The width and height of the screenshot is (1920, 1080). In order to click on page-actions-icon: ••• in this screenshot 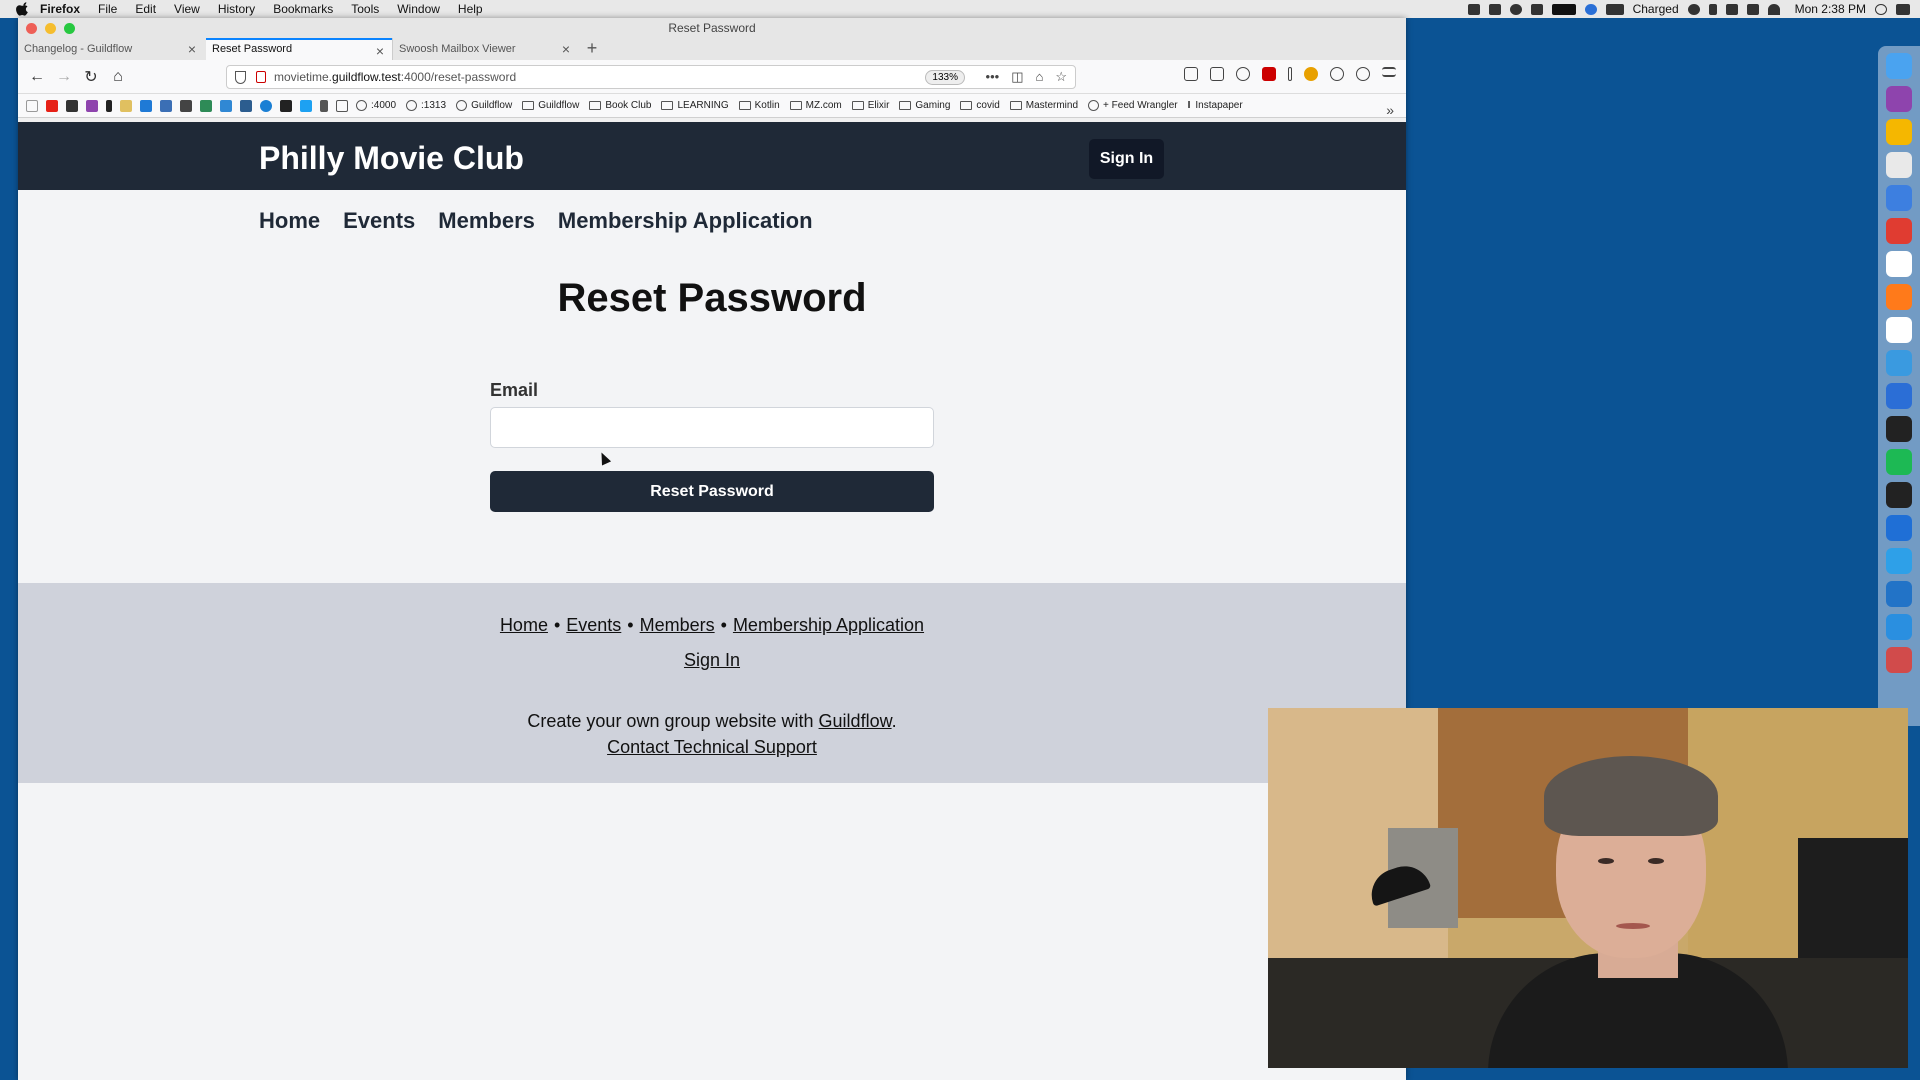, I will do `click(993, 77)`.